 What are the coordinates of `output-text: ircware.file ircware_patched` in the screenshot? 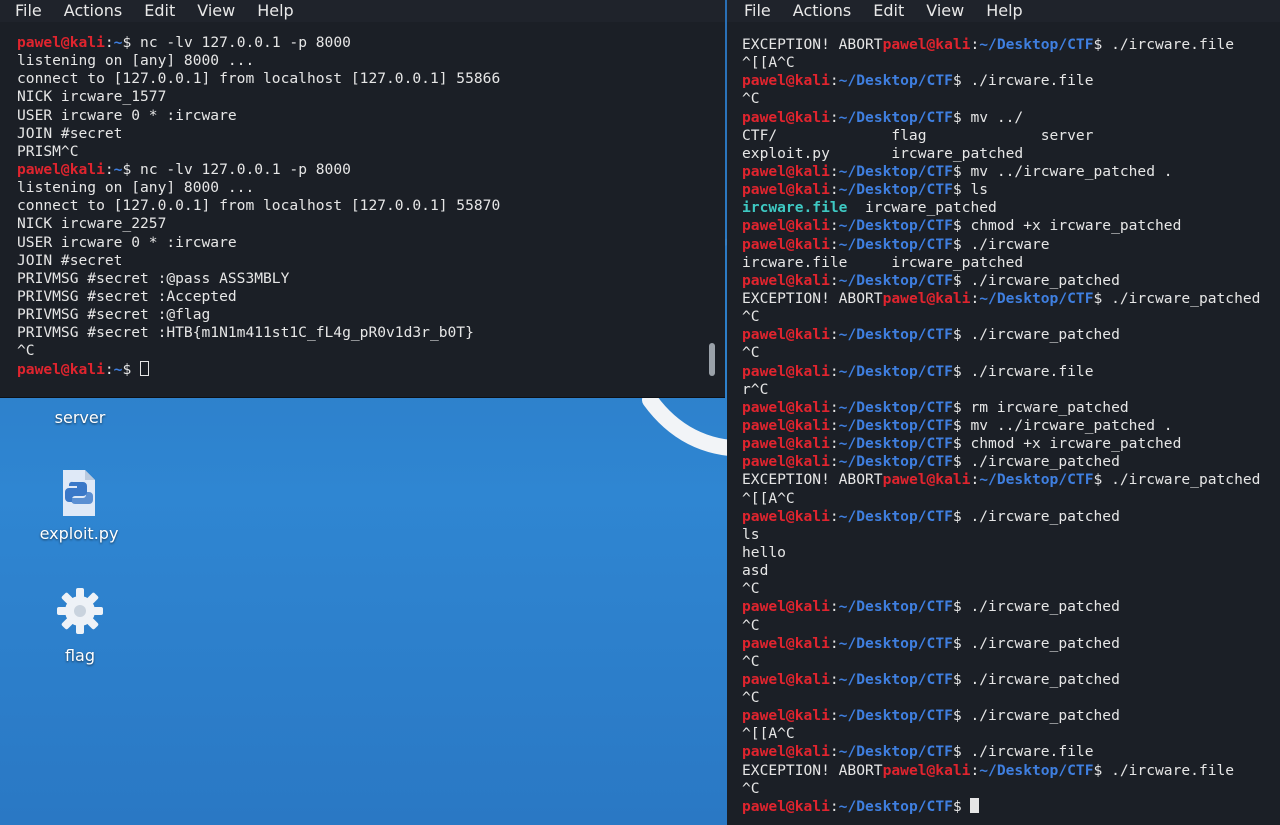 It's located at (883, 262).